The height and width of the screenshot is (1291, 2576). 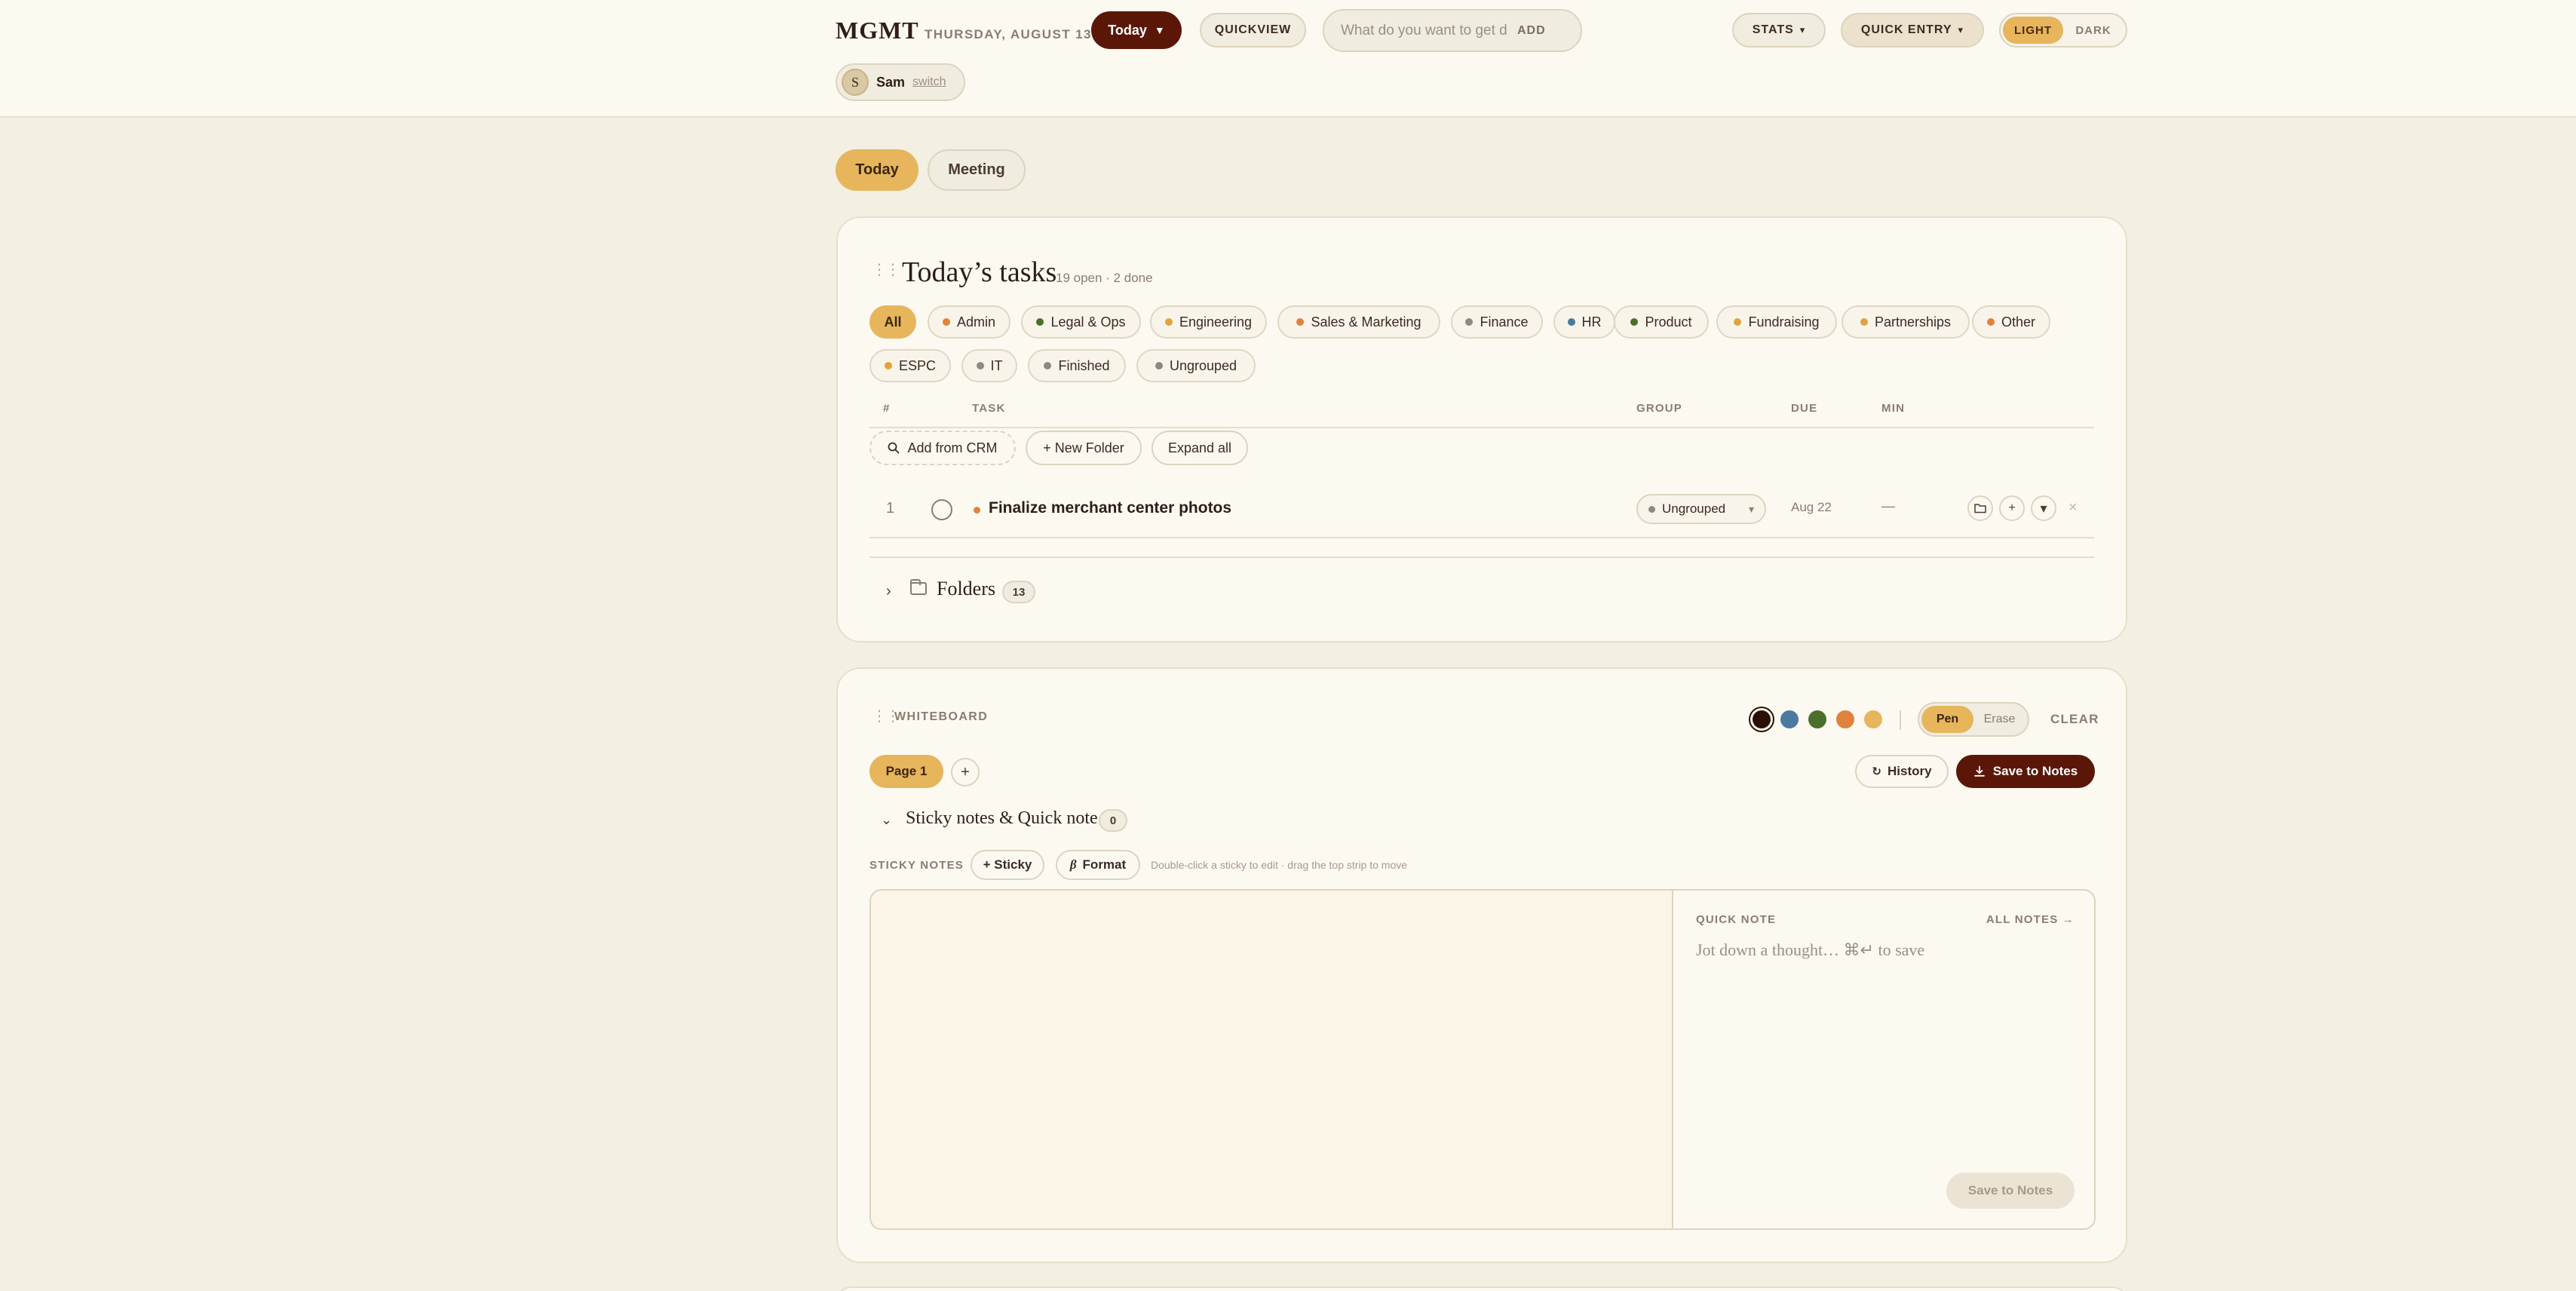 What do you see at coordinates (1007, 865) in the screenshot?
I see `add-sticky-button: + Sticky` at bounding box center [1007, 865].